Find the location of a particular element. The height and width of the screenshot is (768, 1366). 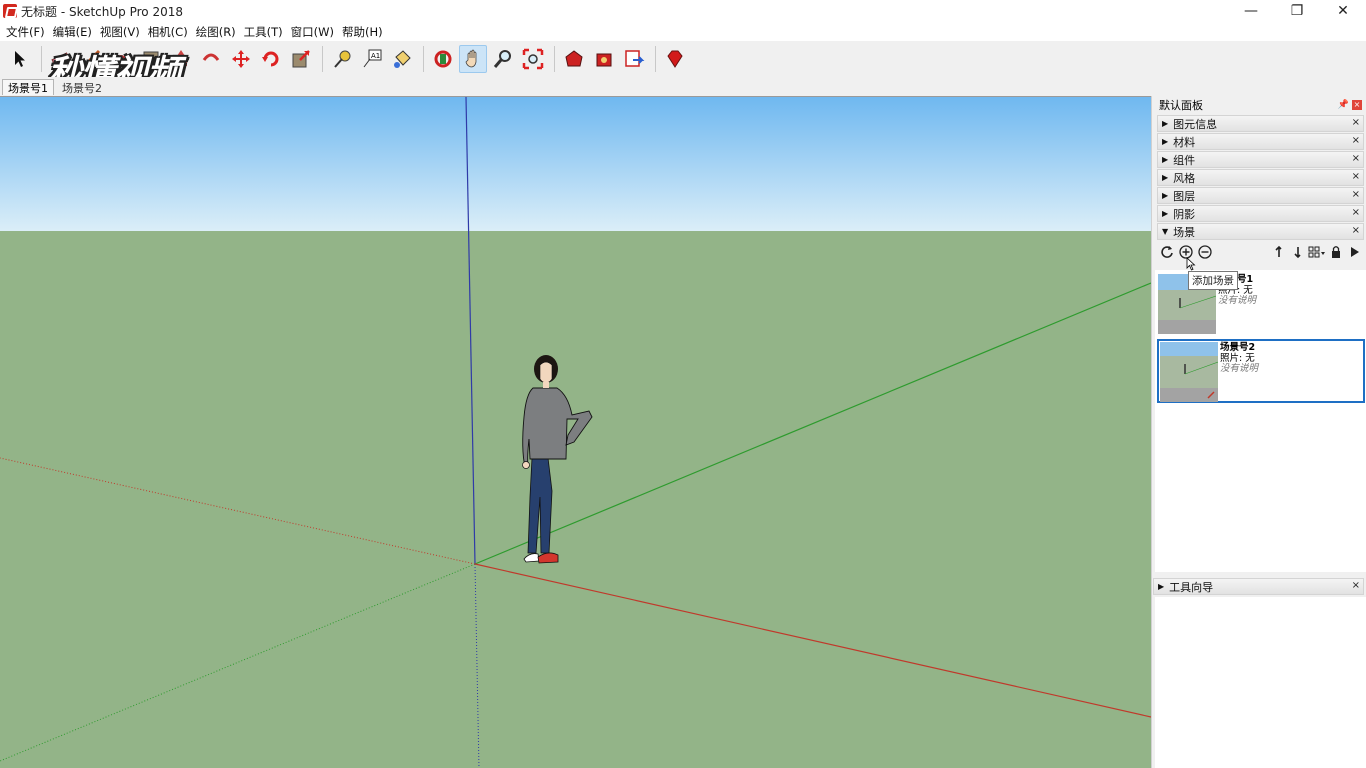

svg-text: A1 is located at coordinates (375, 56).